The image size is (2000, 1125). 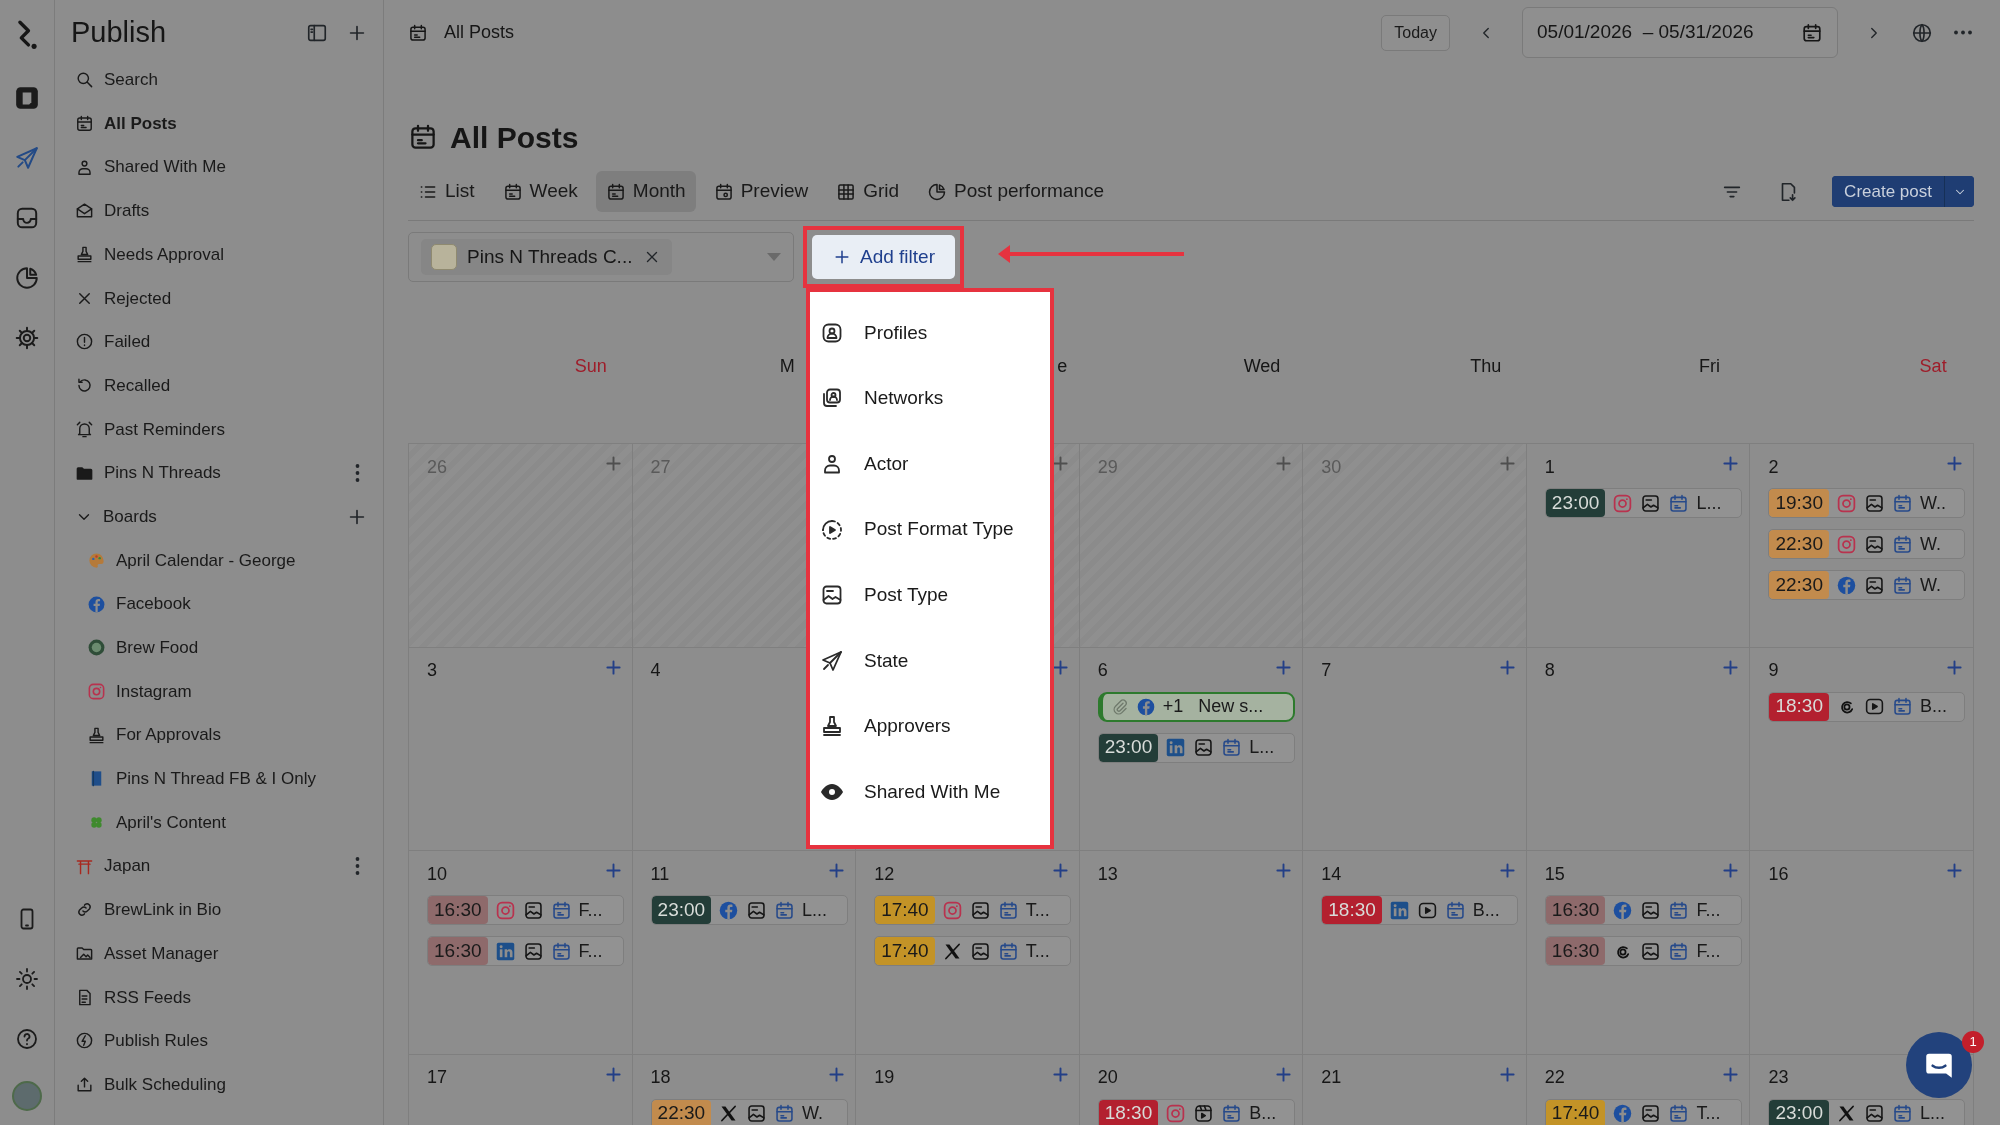 What do you see at coordinates (1874, 706) in the screenshot?
I see `video-icon` at bounding box center [1874, 706].